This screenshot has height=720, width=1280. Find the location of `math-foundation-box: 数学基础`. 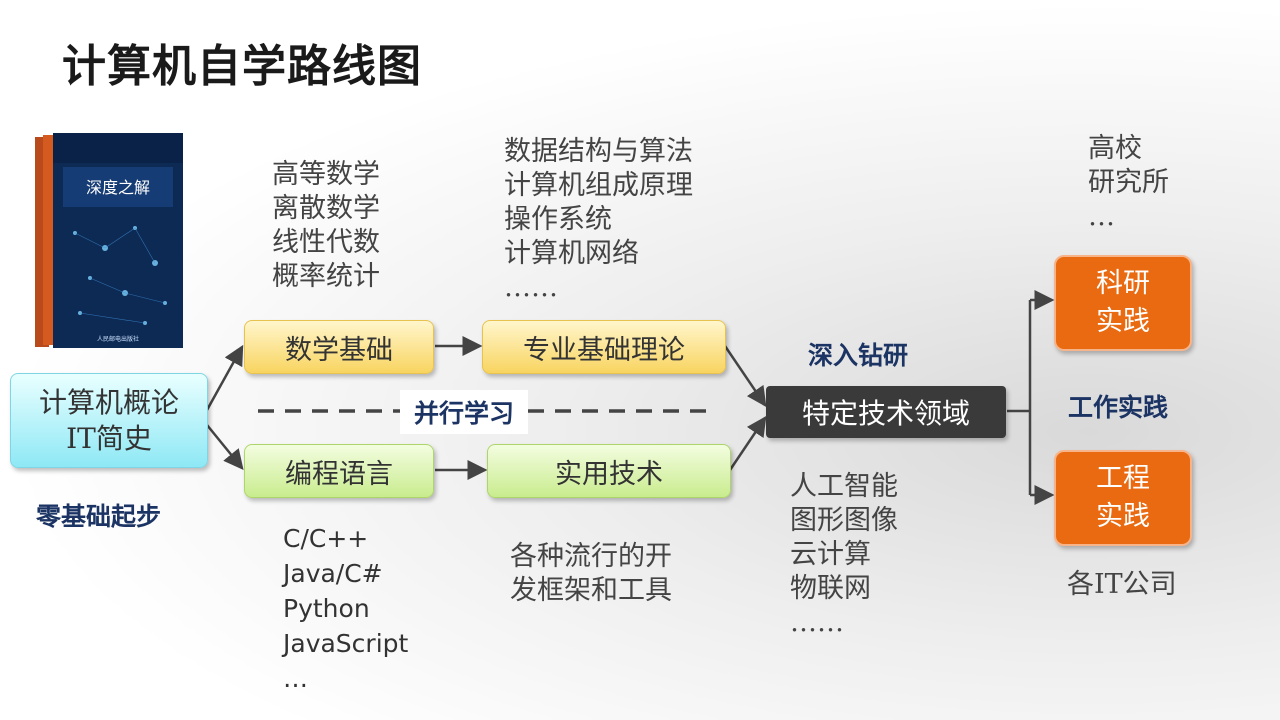

math-foundation-box: 数学基础 is located at coordinates (339, 347).